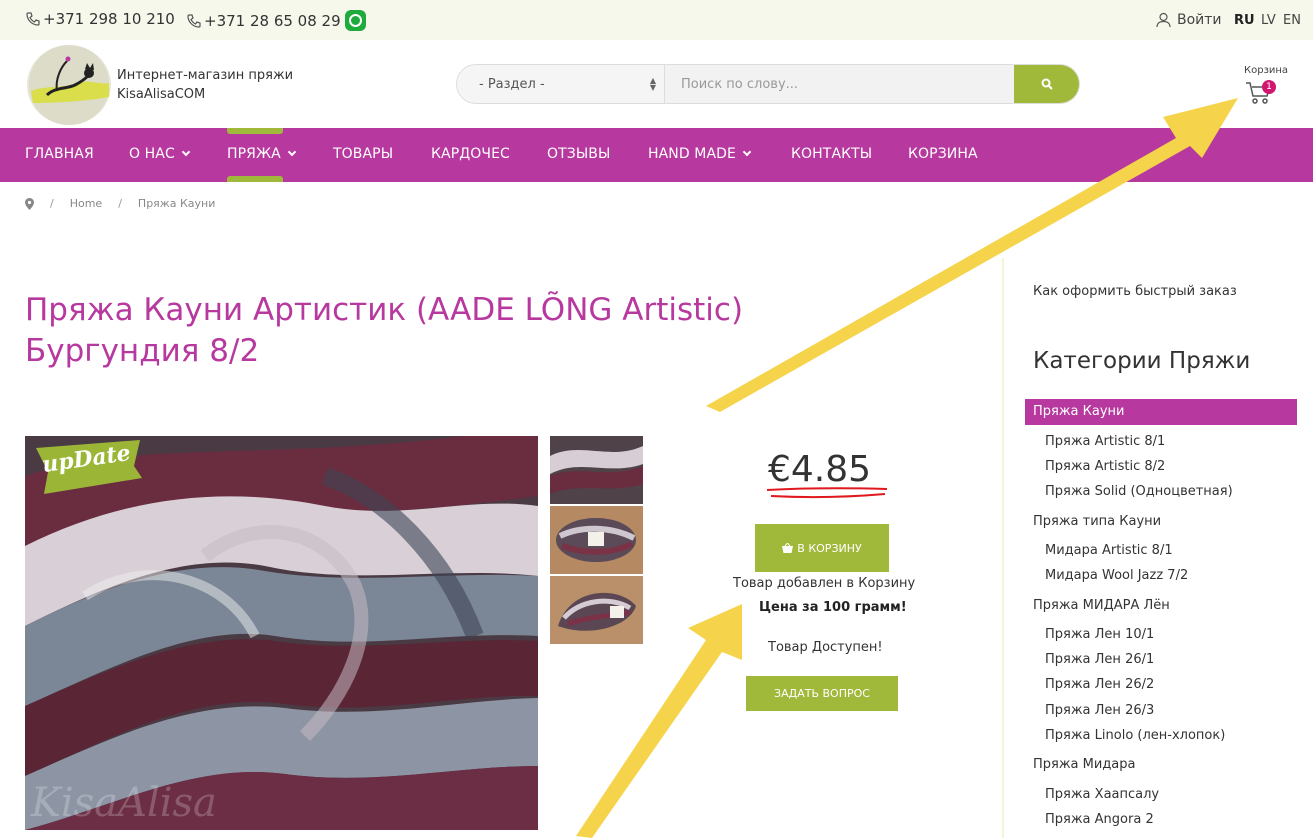  I want to click on nav-handmade-label: HAND MADE, so click(692, 154).